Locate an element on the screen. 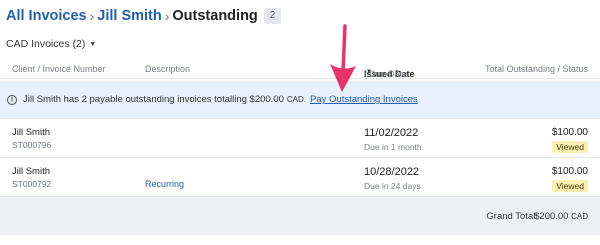 The width and height of the screenshot is (600, 245). column-header-description: Description is located at coordinates (168, 69).